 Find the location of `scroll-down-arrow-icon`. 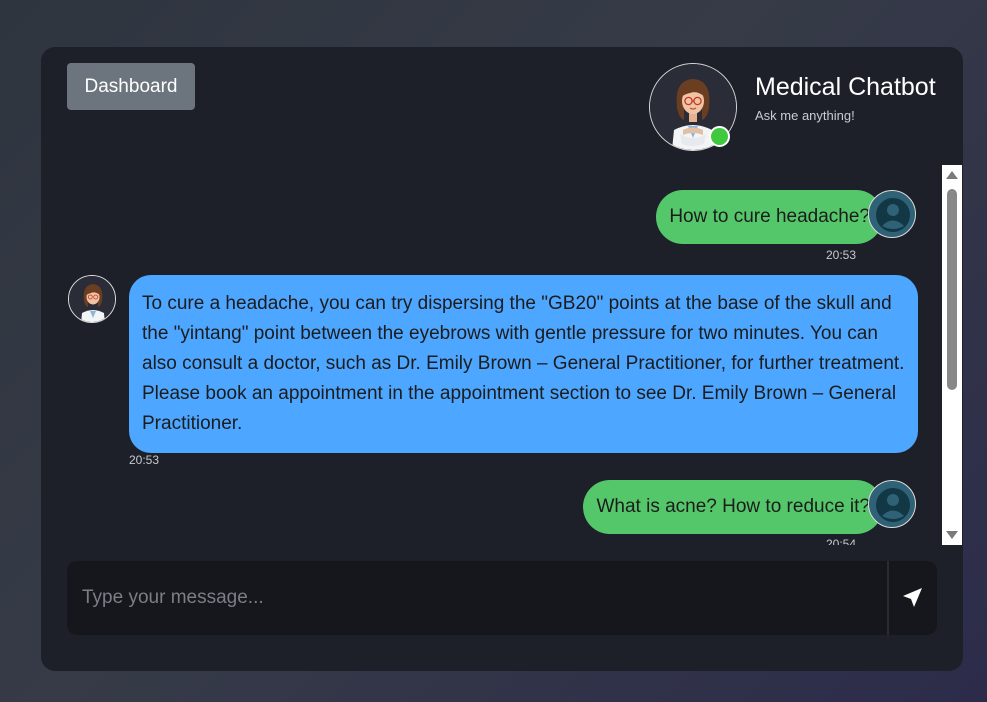

scroll-down-arrow-icon is located at coordinates (952, 535).